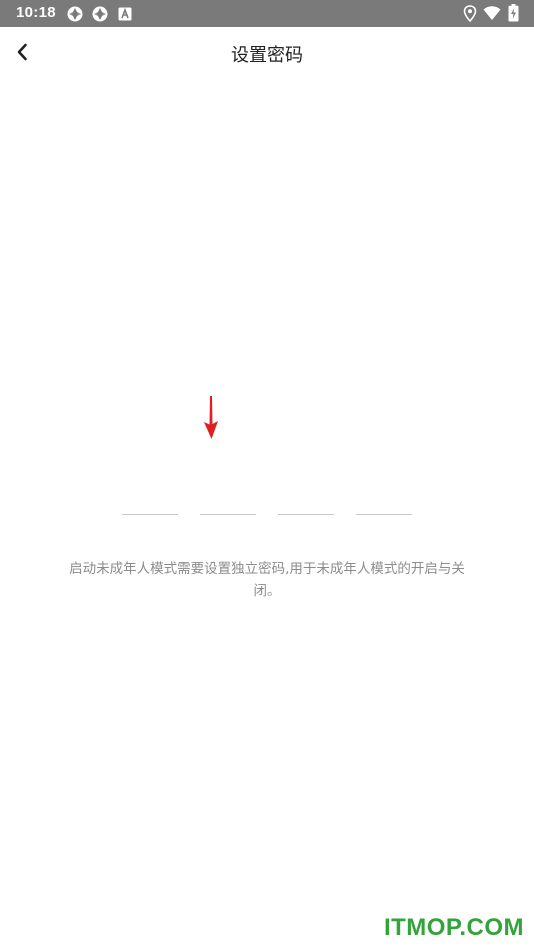  What do you see at coordinates (492, 15) in the screenshot?
I see `wifi-icon` at bounding box center [492, 15].